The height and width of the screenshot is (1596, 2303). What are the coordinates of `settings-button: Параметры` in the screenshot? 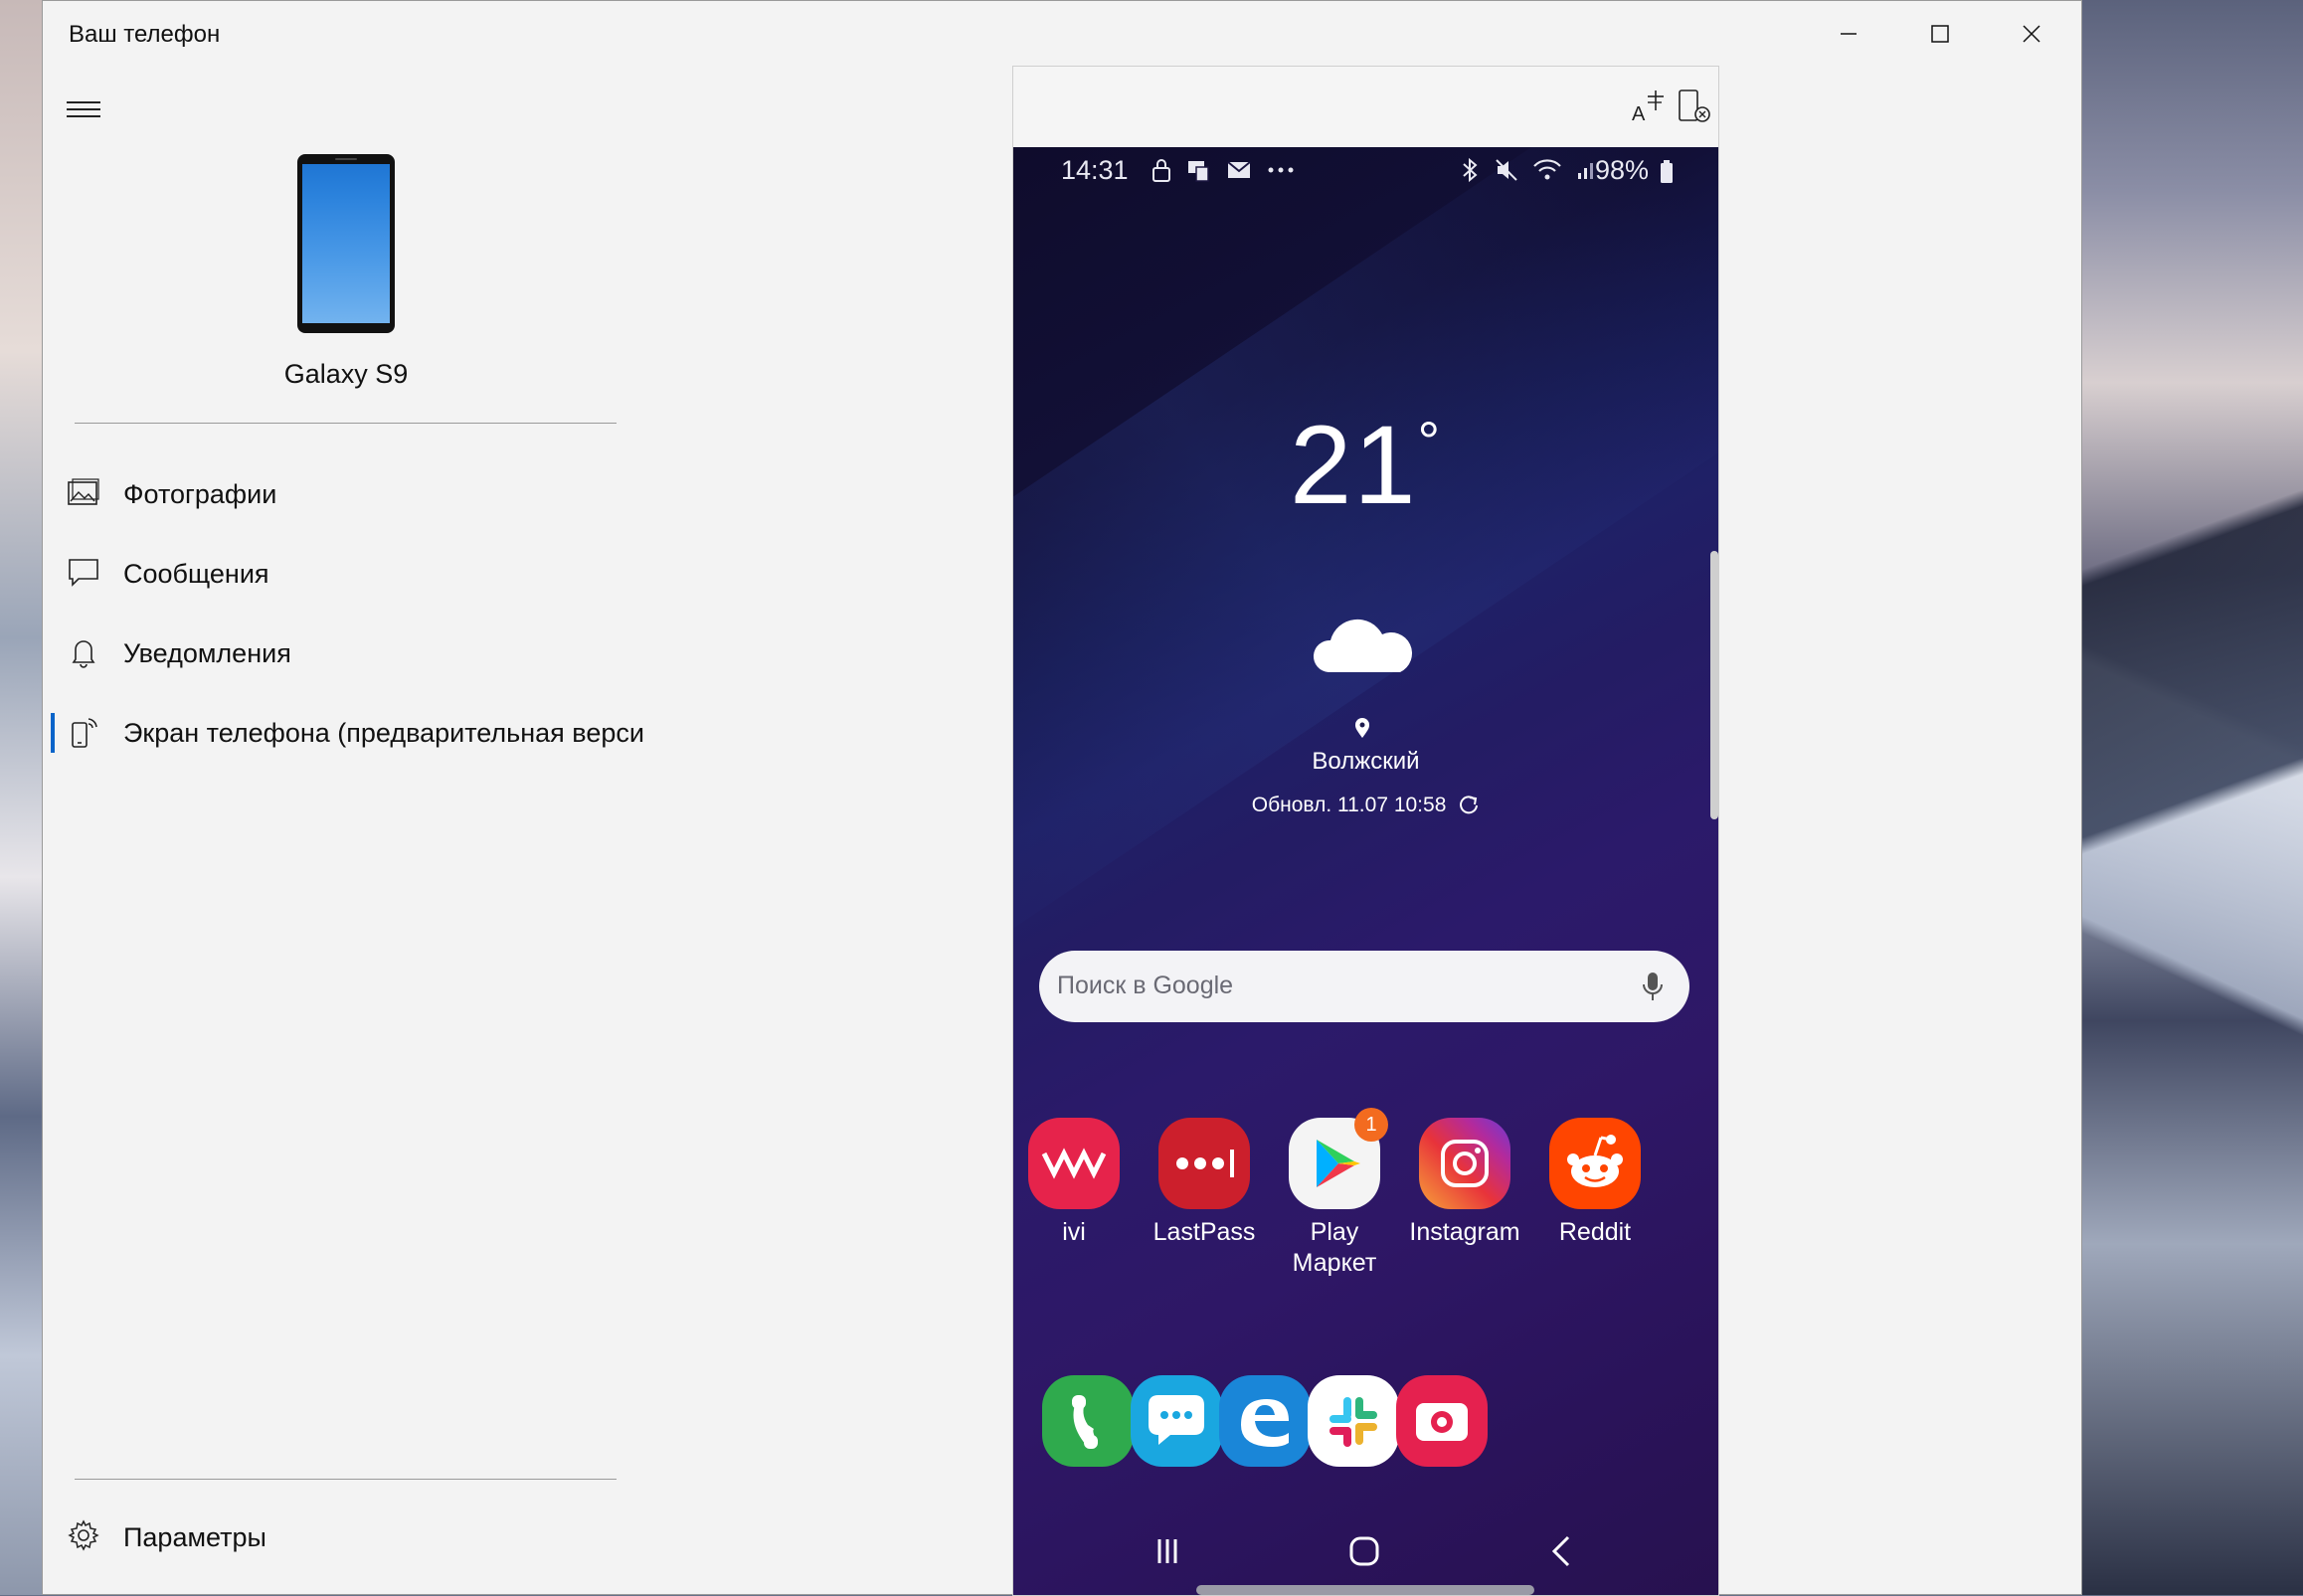 It's located at (361, 1538).